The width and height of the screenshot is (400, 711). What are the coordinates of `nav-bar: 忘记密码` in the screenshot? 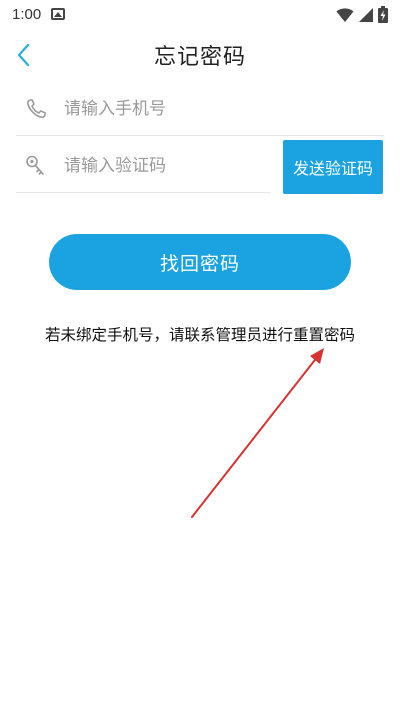 It's located at (200, 55).